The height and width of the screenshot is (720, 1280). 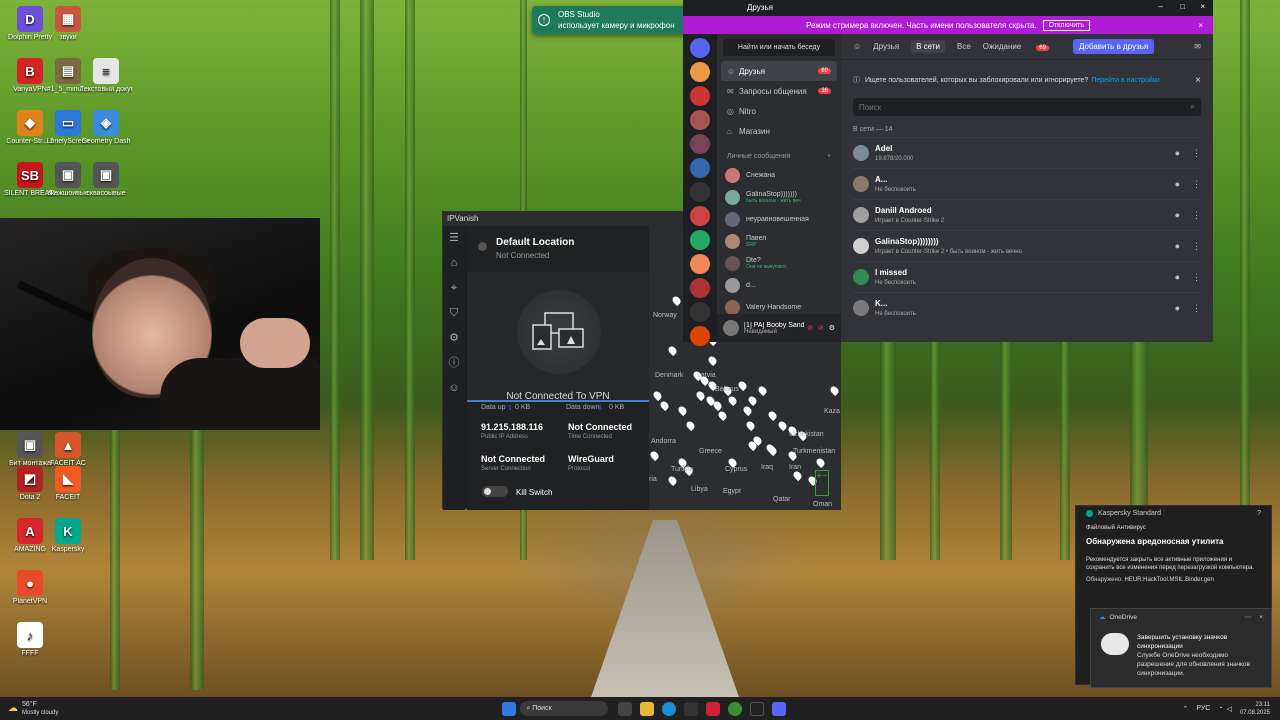 What do you see at coordinates (454, 388) in the screenshot?
I see `account-icon: ☺` at bounding box center [454, 388].